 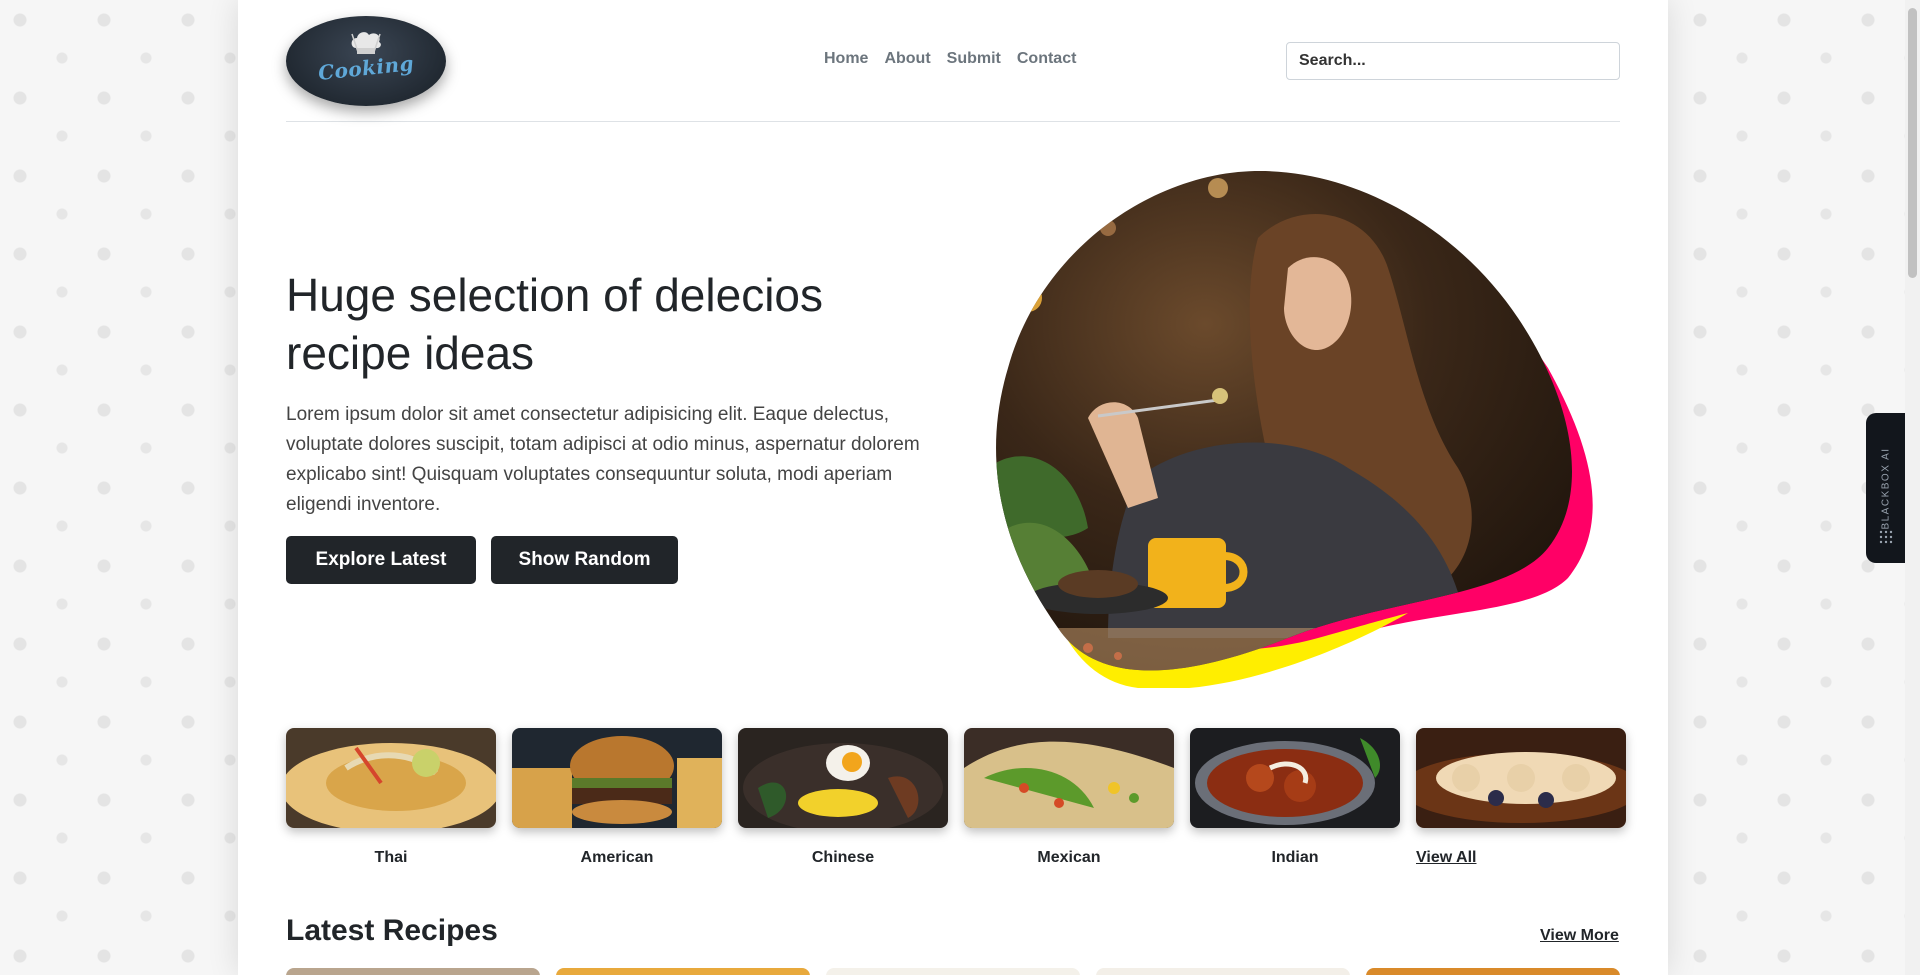 I want to click on view-more-link: View More, so click(x=1579, y=936).